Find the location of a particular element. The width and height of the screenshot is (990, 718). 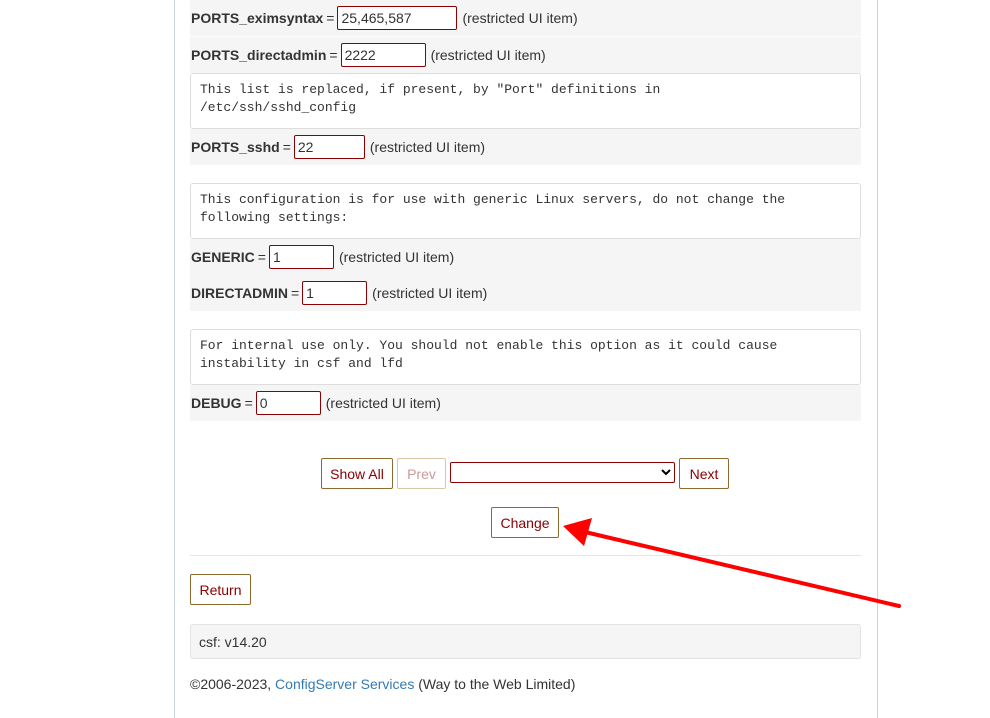

version-box: csf: v14.20 is located at coordinates (525, 641).